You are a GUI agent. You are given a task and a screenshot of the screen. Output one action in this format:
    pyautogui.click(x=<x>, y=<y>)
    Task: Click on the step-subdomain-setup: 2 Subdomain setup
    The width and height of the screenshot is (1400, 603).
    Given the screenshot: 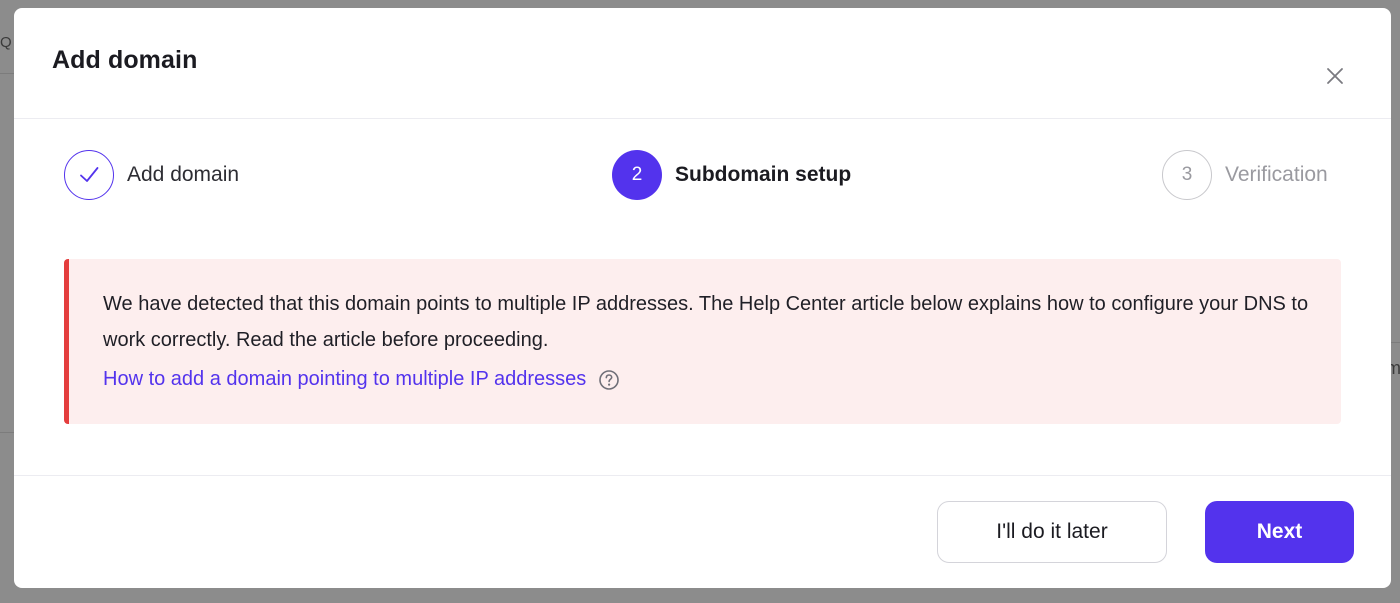 What is the action you would take?
    pyautogui.click(x=731, y=175)
    